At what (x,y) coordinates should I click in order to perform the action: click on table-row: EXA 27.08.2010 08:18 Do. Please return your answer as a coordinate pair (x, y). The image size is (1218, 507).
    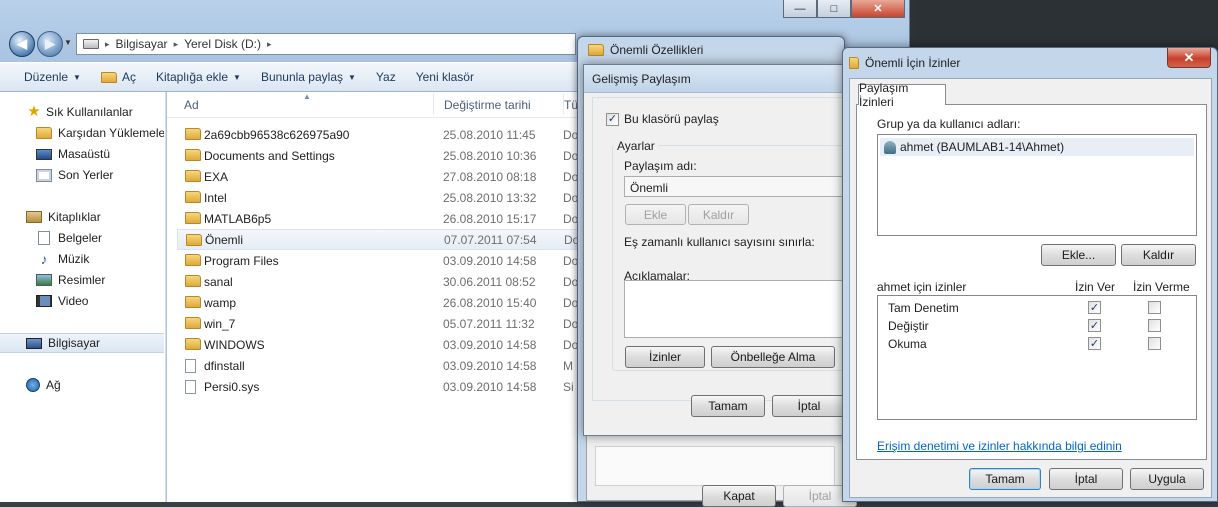
    Looking at the image, I should click on (378, 176).